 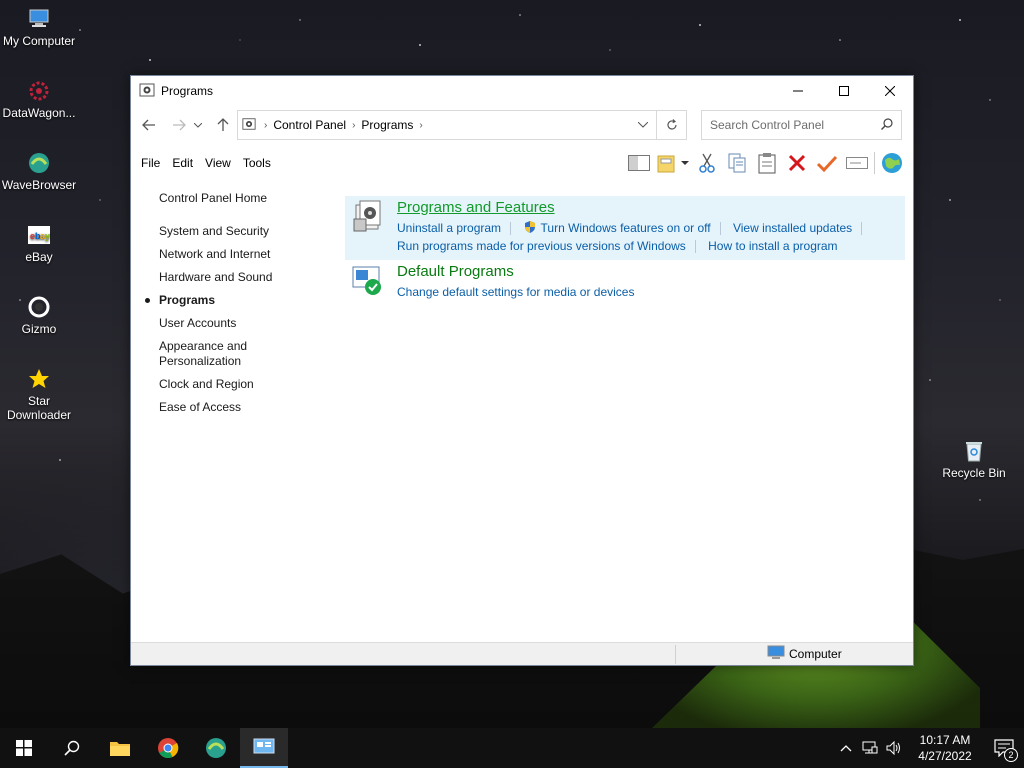 I want to click on menu-file: File, so click(x=150, y=163).